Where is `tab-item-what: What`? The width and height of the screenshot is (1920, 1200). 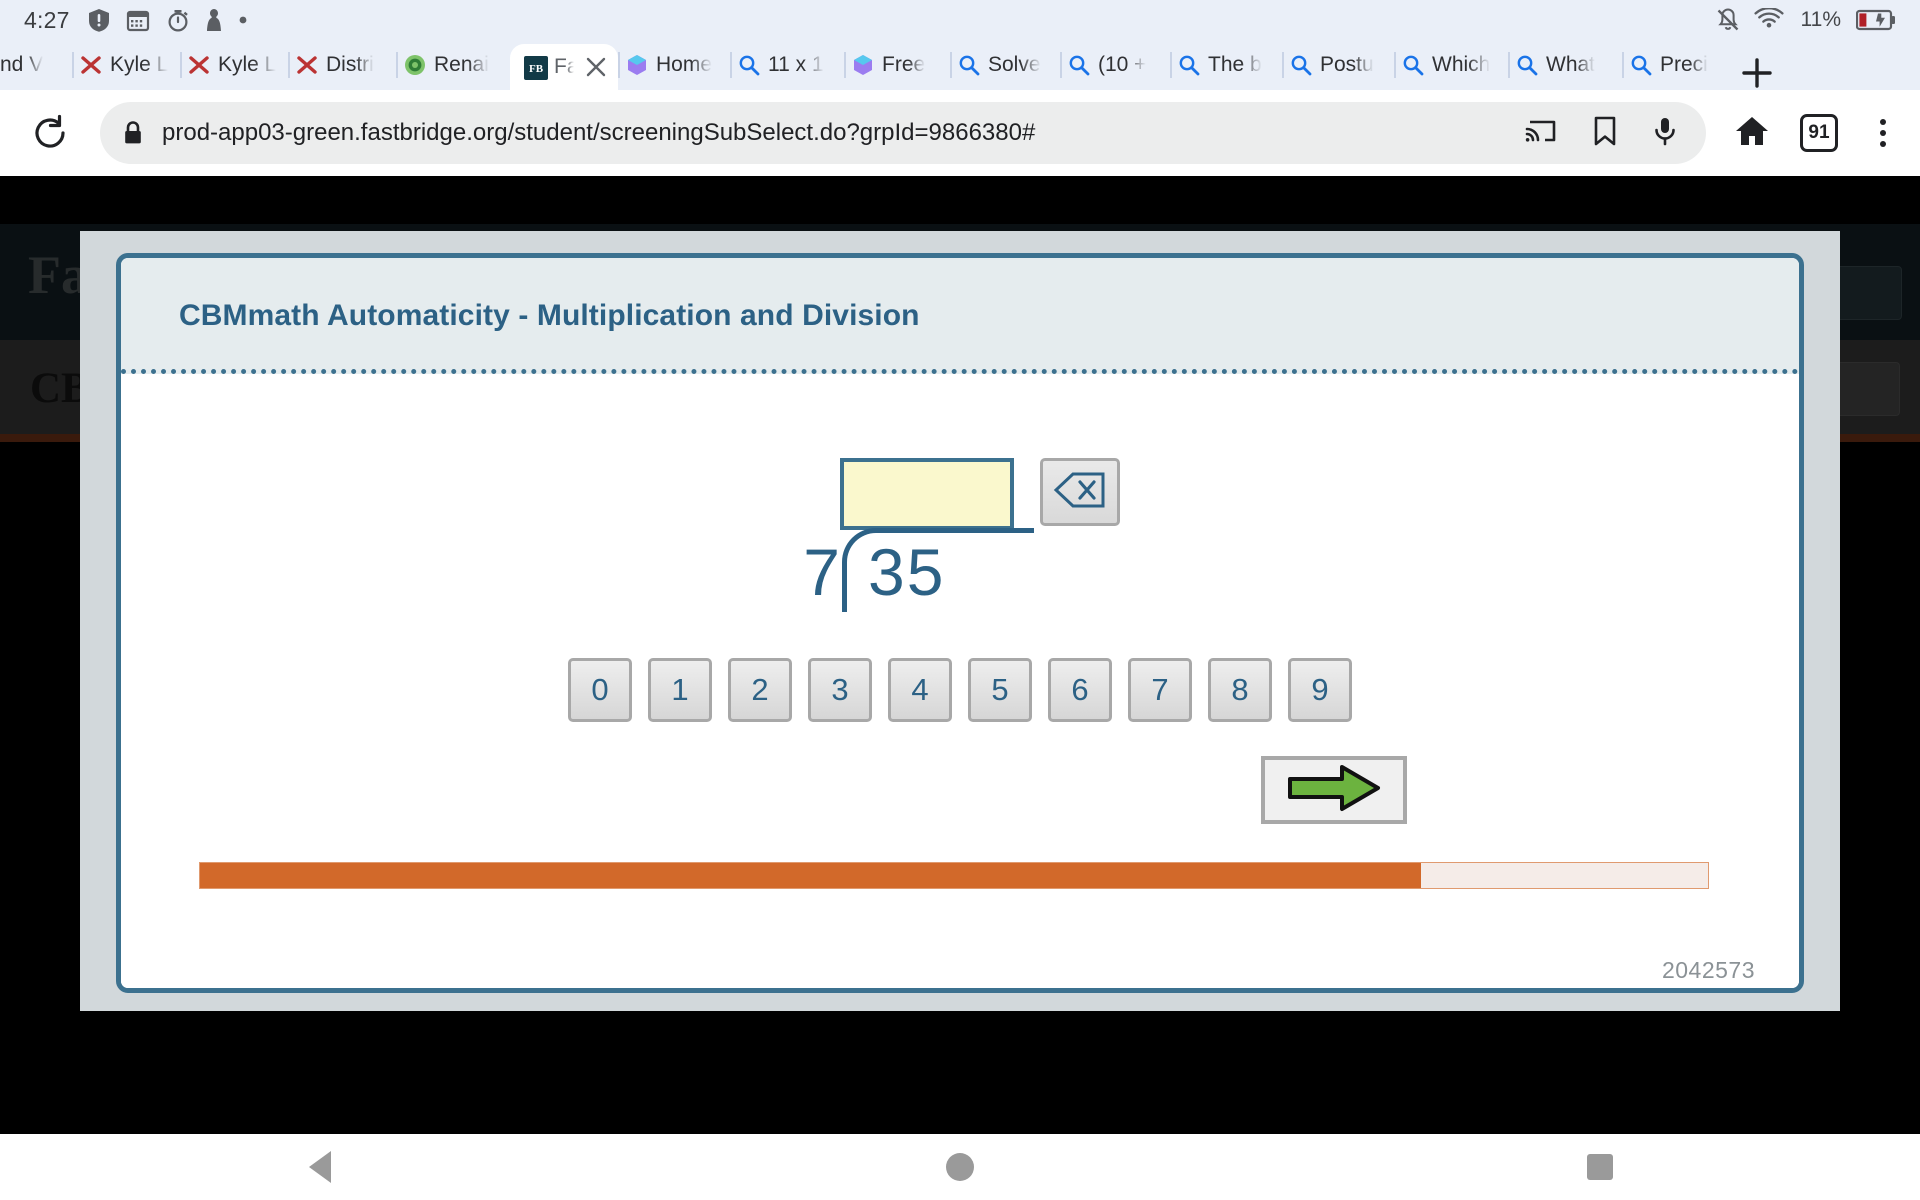
tab-item-what: What is located at coordinates (1566, 65).